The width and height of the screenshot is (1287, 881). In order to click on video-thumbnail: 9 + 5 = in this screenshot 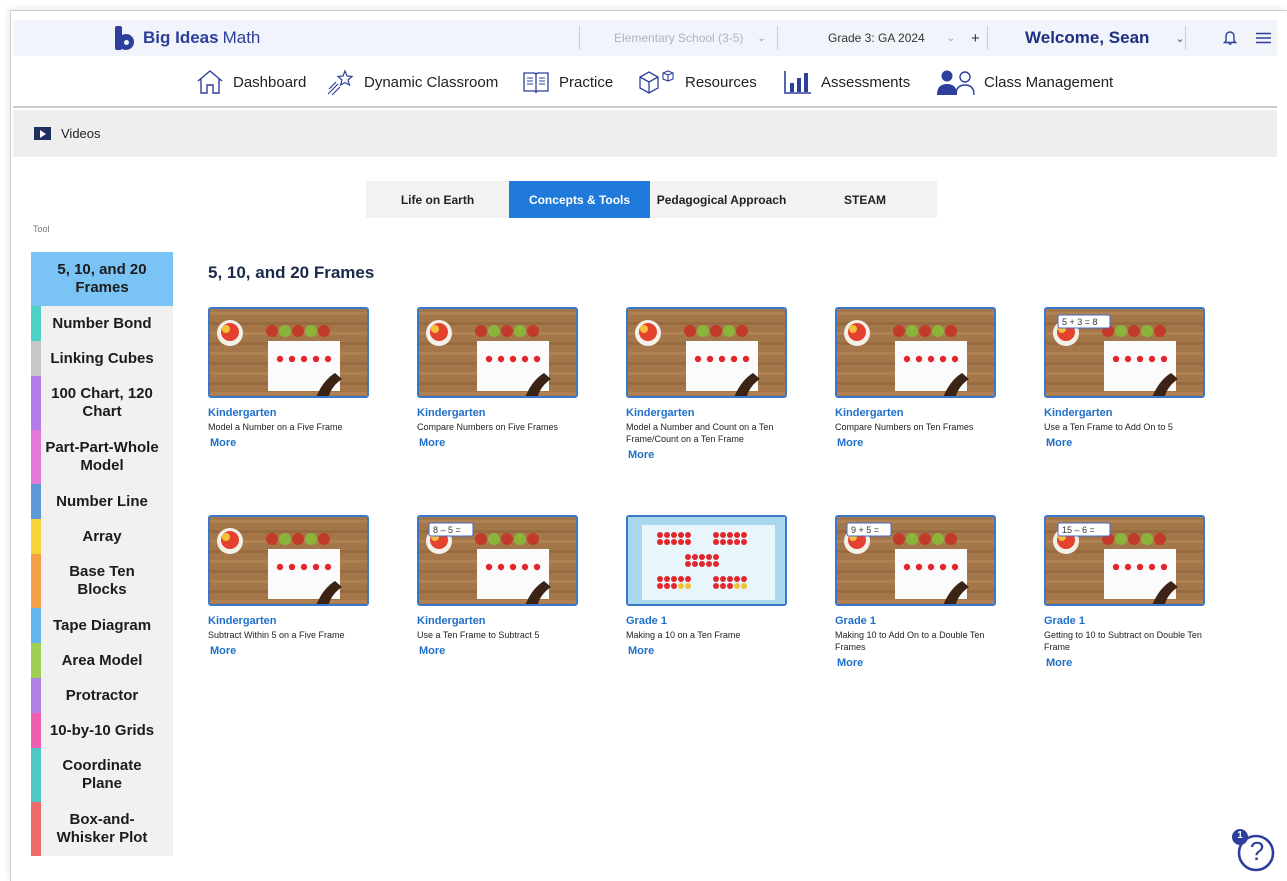, I will do `click(915, 560)`.